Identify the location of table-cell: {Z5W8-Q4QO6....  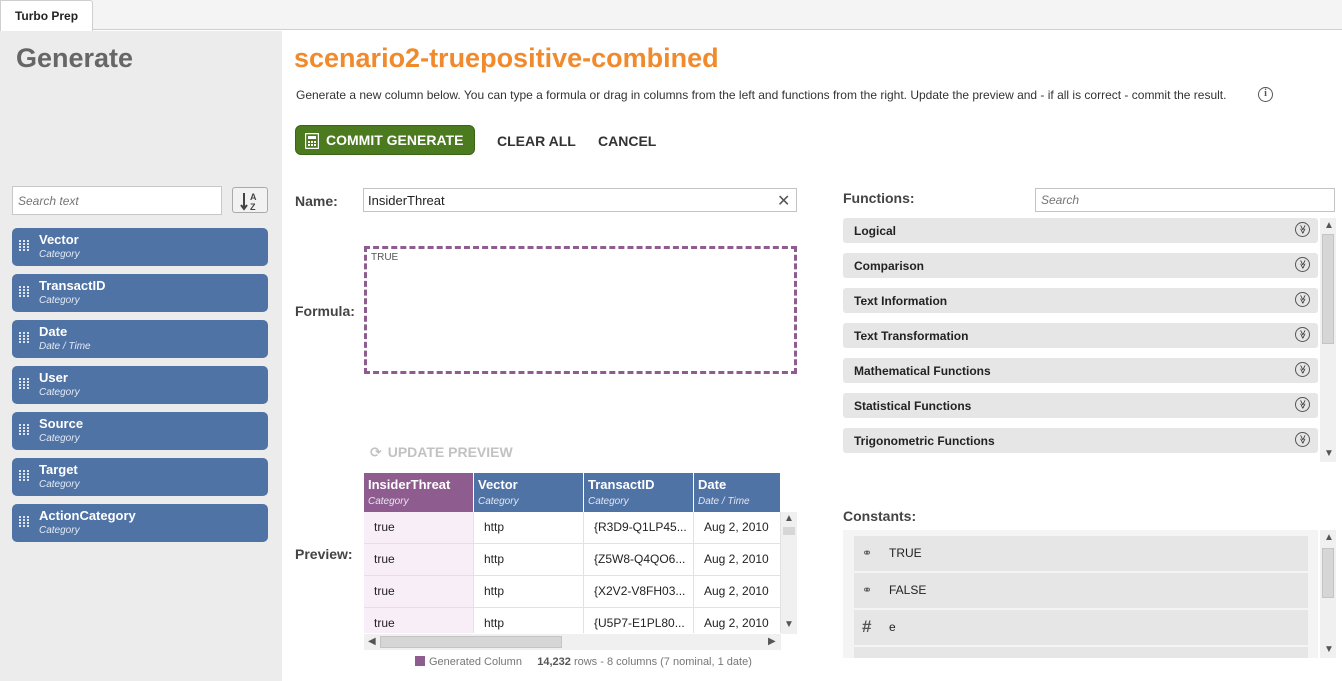
(639, 560).